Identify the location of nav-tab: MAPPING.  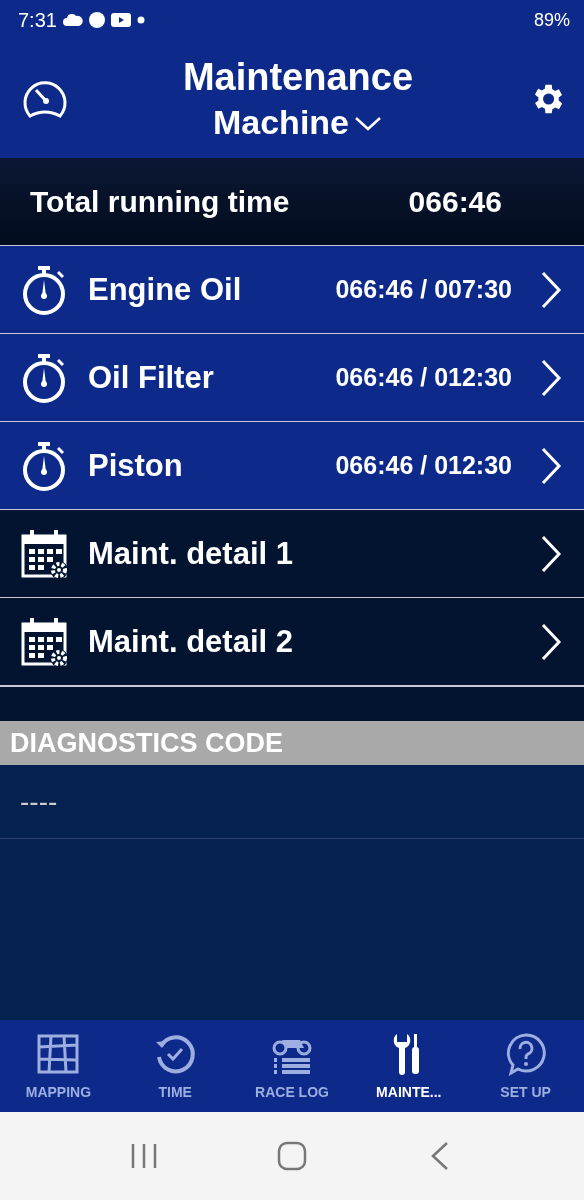
(58, 1066).